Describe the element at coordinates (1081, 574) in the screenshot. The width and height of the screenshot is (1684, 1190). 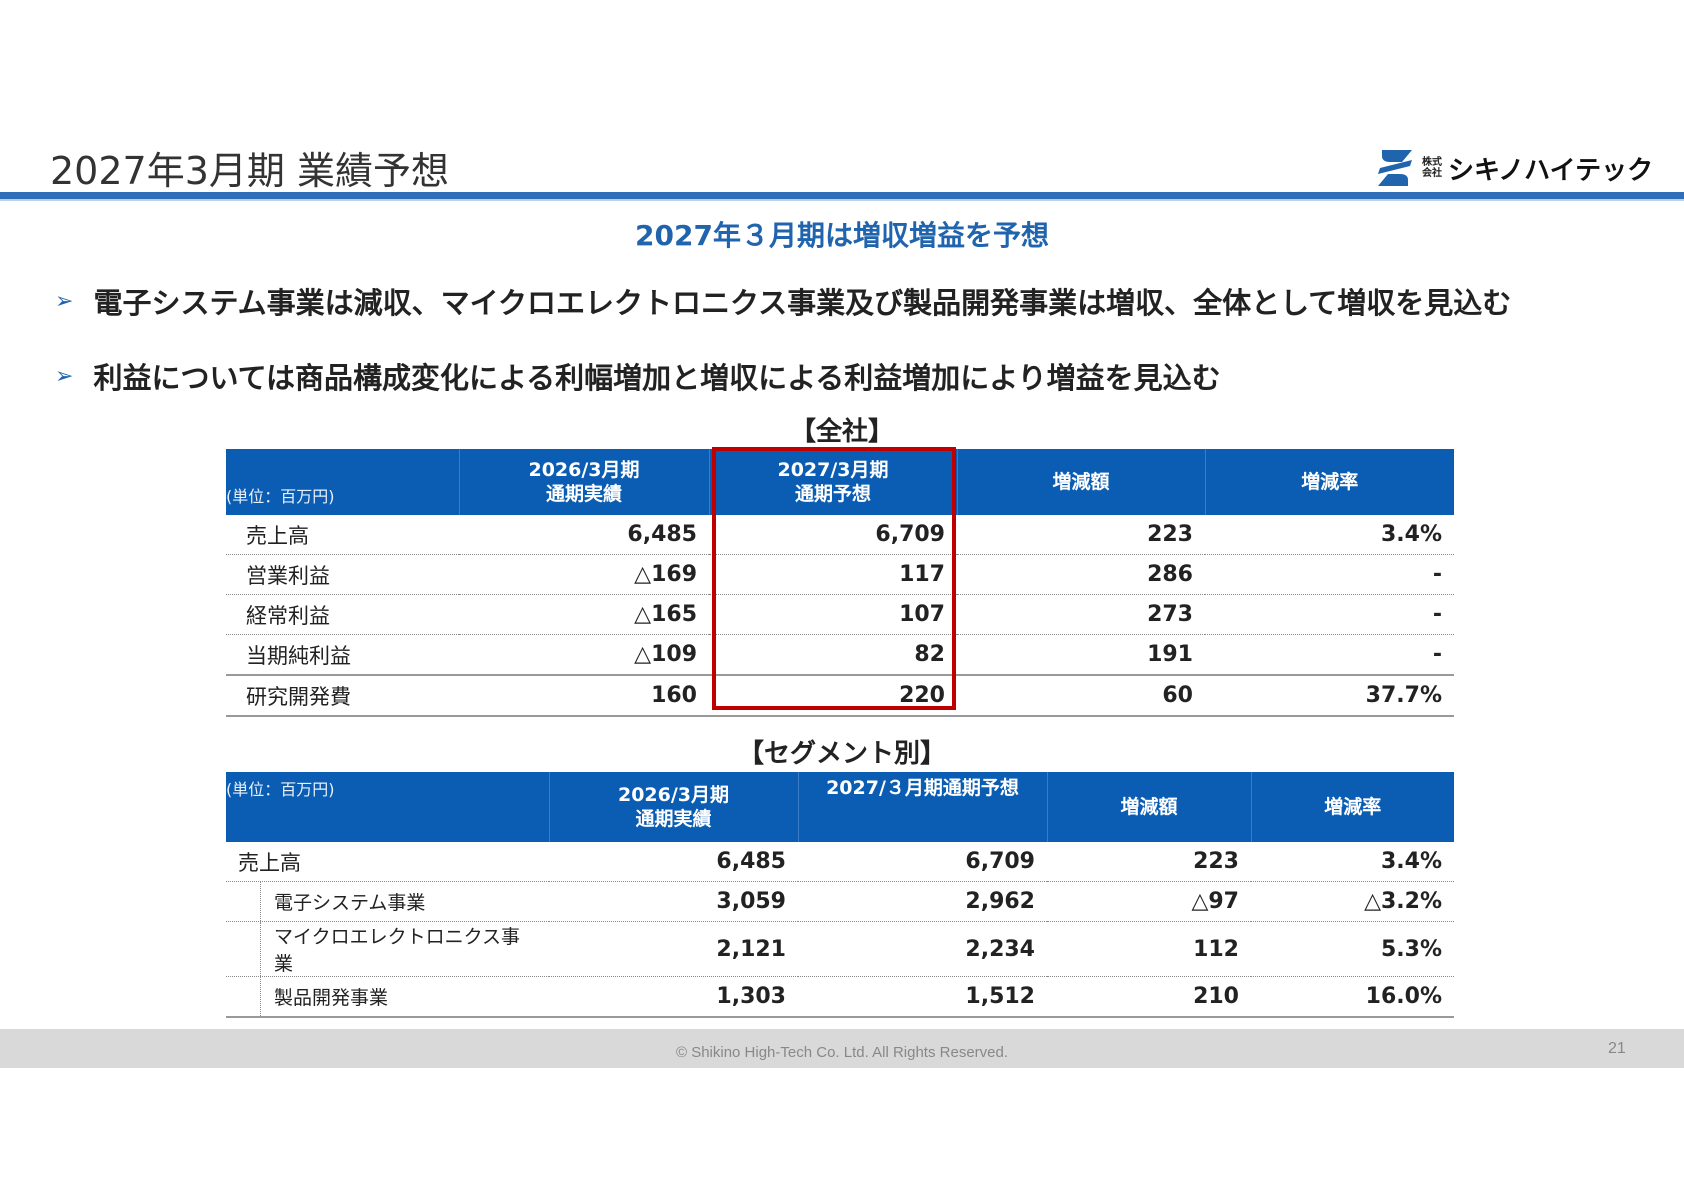
I see `cell-value: 286` at that location.